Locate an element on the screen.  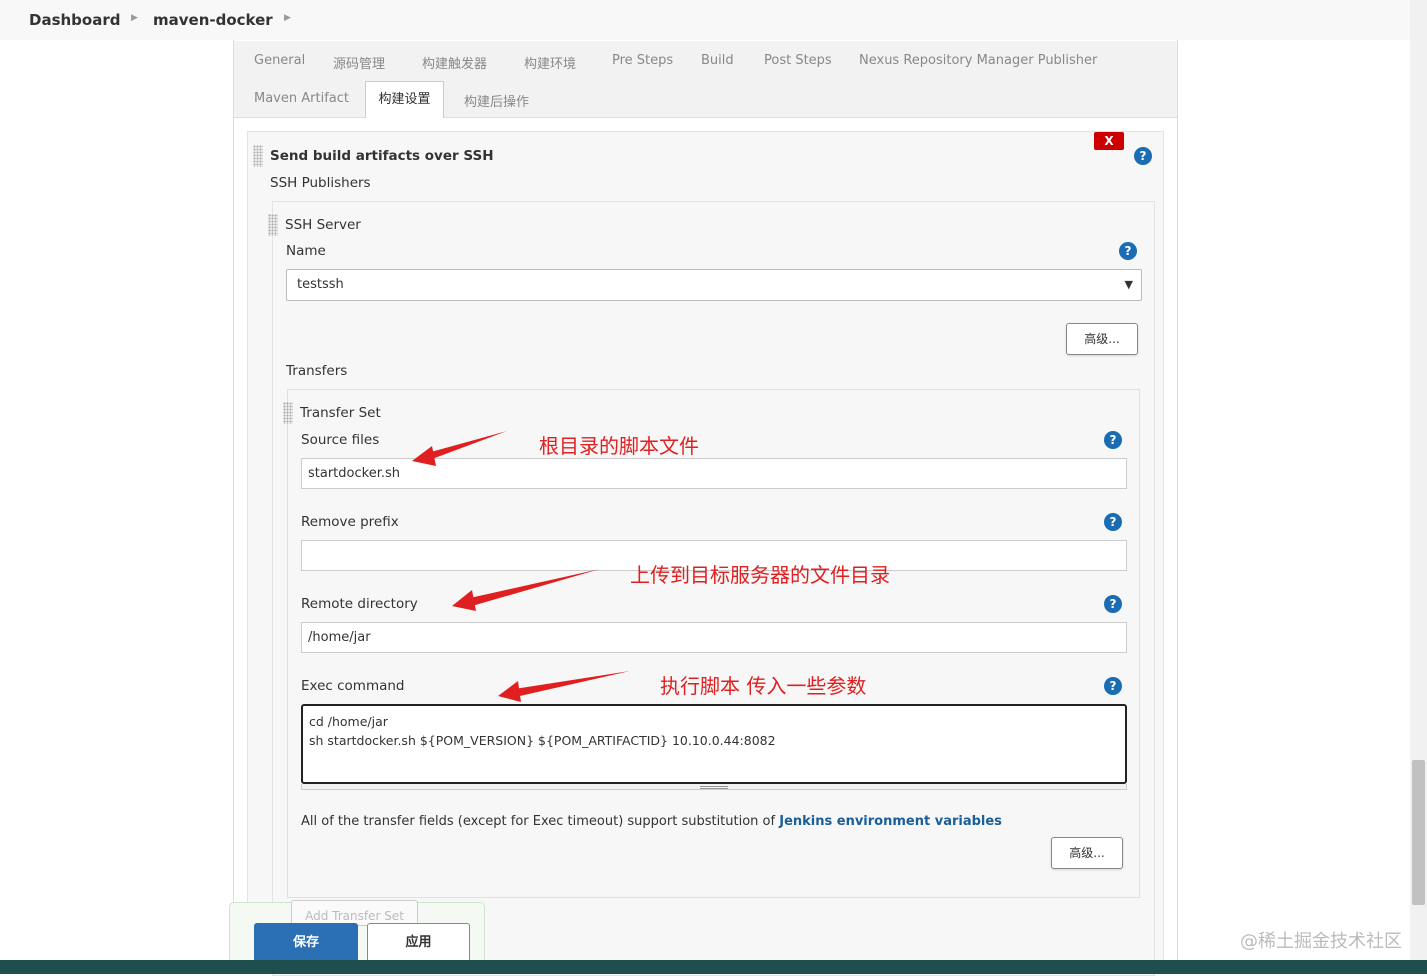
watermark: @稀土掘金技术社区 is located at coordinates (1321, 941).